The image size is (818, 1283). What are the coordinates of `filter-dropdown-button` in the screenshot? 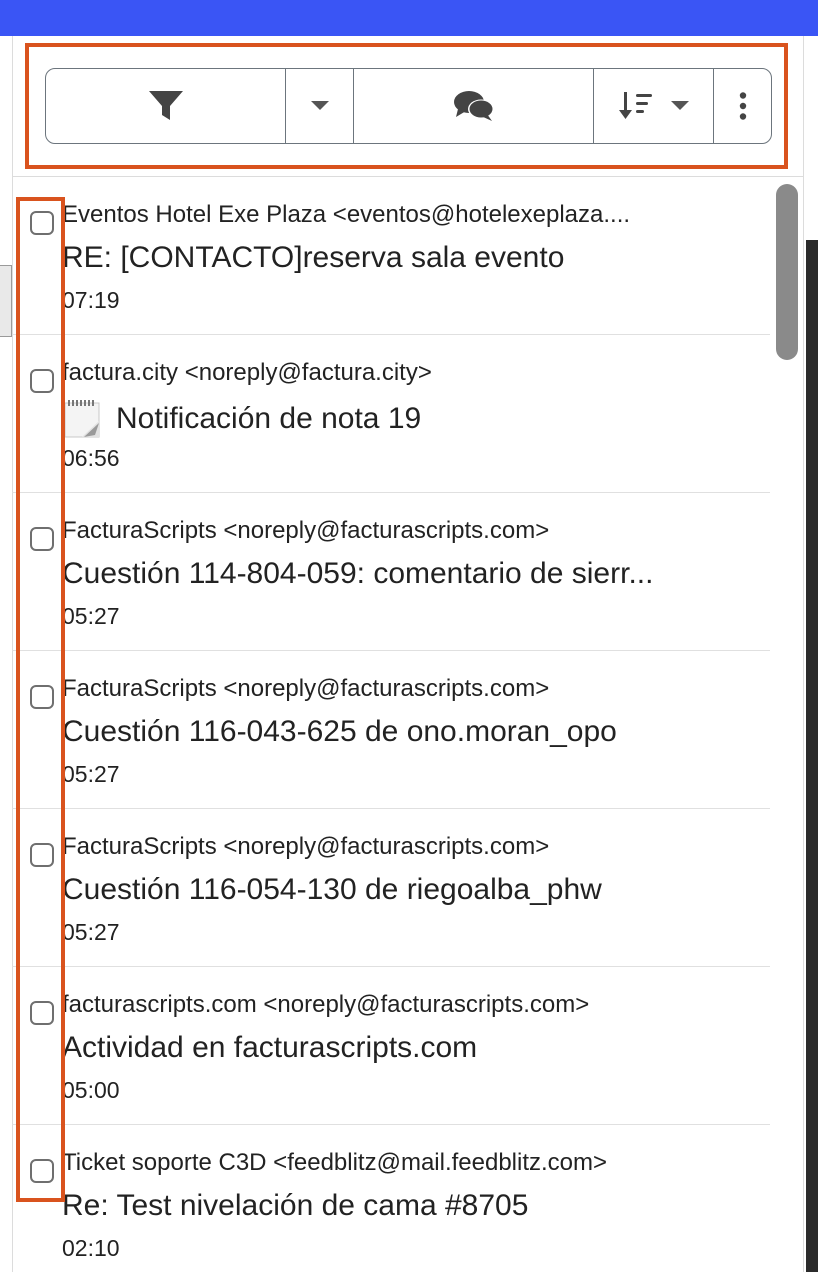 It's located at (320, 106).